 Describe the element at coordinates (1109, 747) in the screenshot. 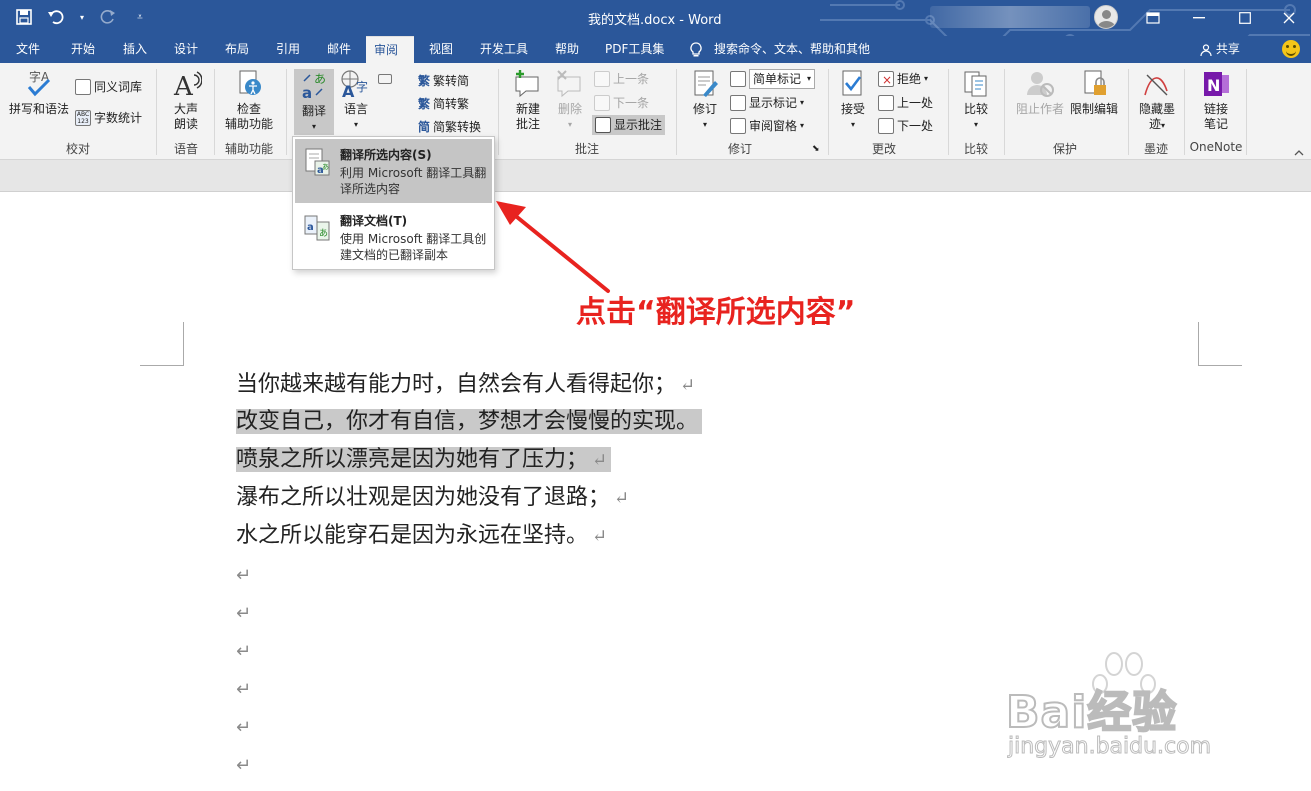

I see `watermark-url: jingyan.baidu.com` at that location.